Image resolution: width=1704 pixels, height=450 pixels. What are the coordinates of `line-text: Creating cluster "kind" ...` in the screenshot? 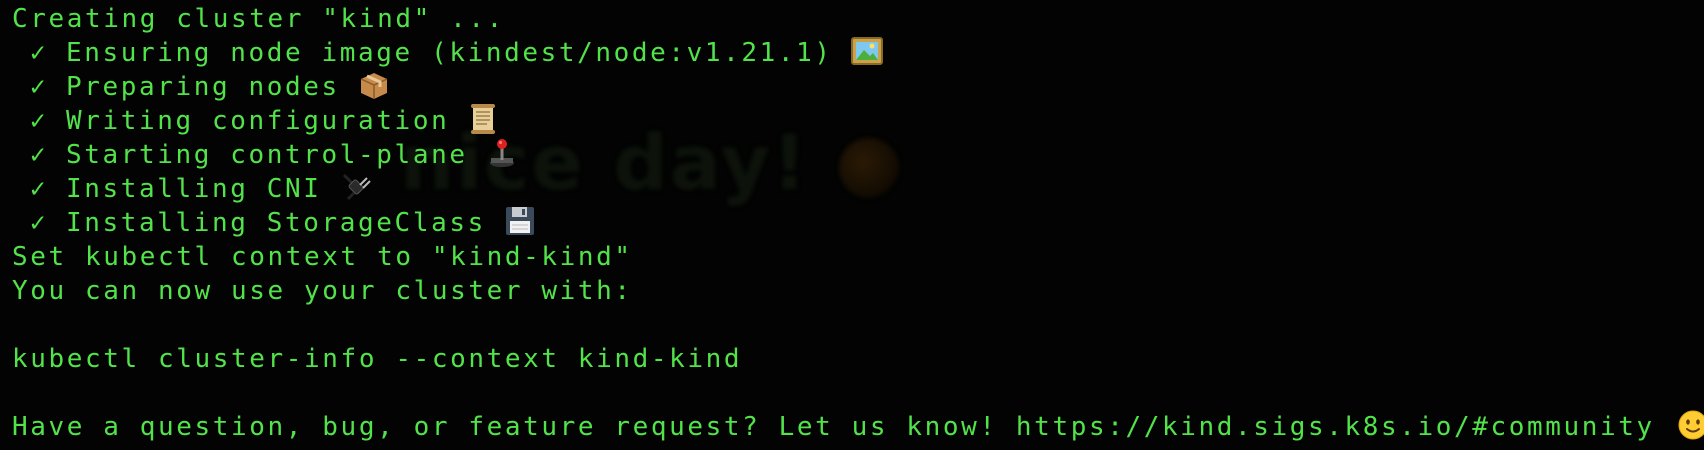 It's located at (258, 19).